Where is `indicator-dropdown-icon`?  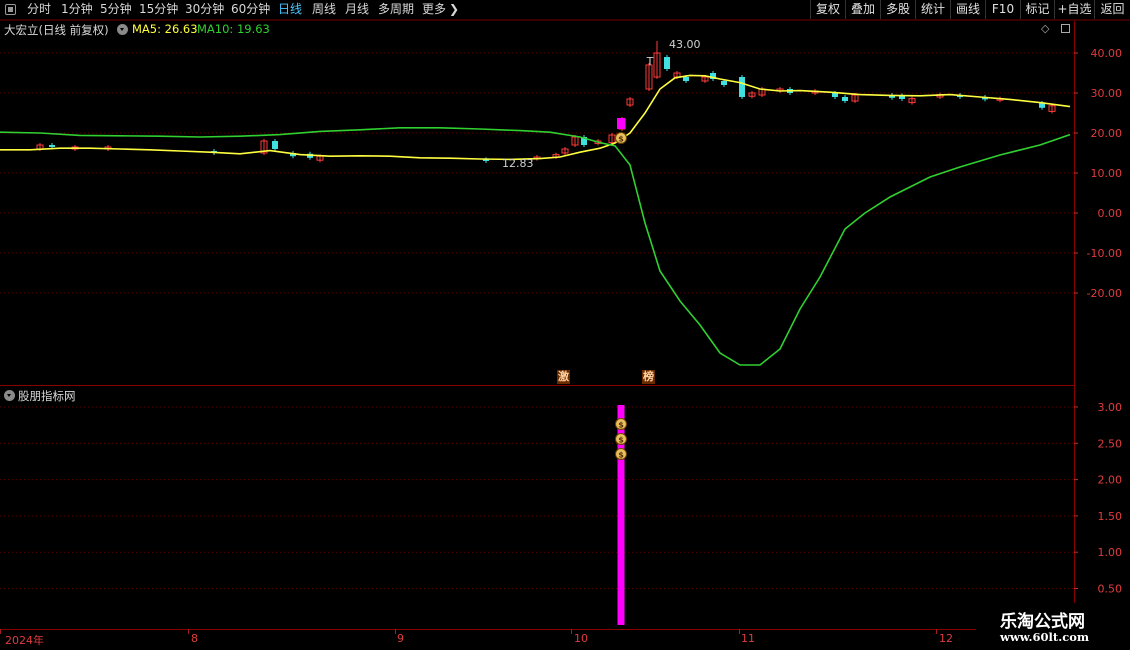 indicator-dropdown-icon is located at coordinates (122, 29).